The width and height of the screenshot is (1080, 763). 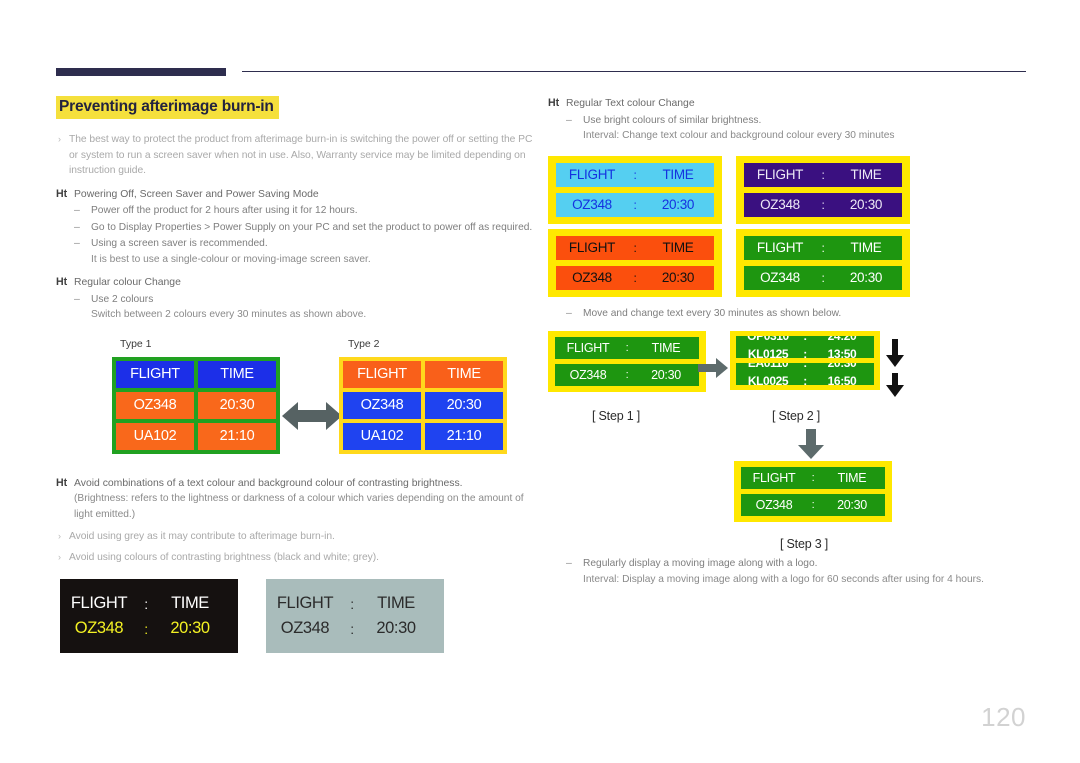 What do you see at coordinates (592, 277) in the screenshot?
I see `orange-row2-flight: OZ348` at bounding box center [592, 277].